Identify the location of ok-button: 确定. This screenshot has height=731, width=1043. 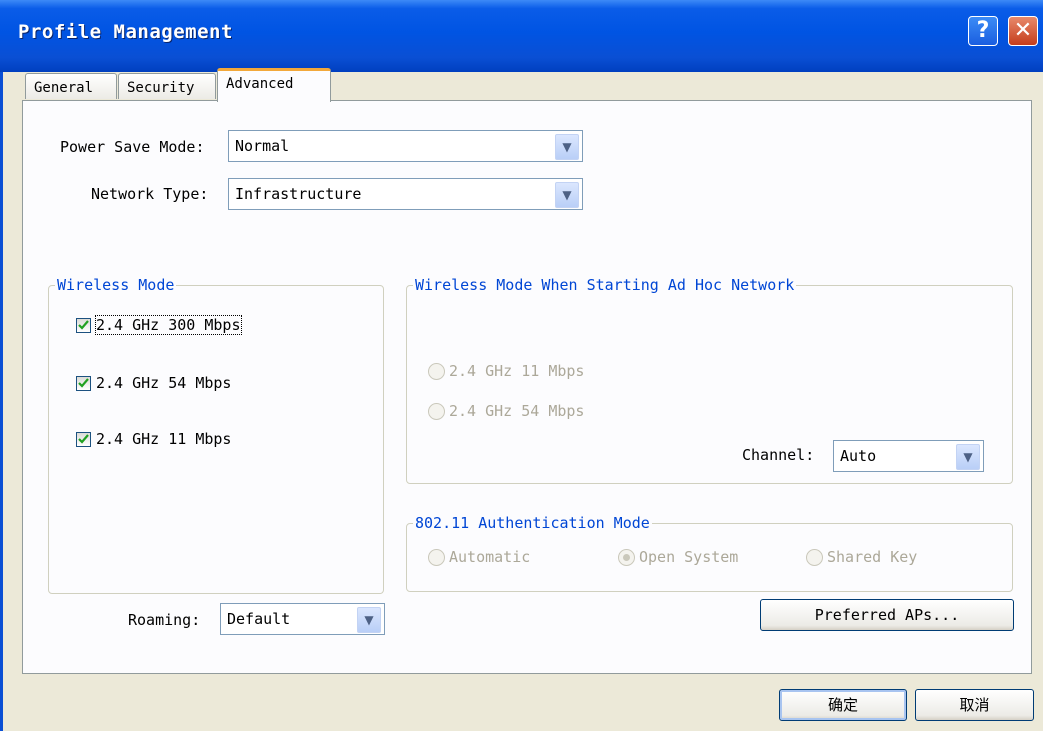
(843, 705).